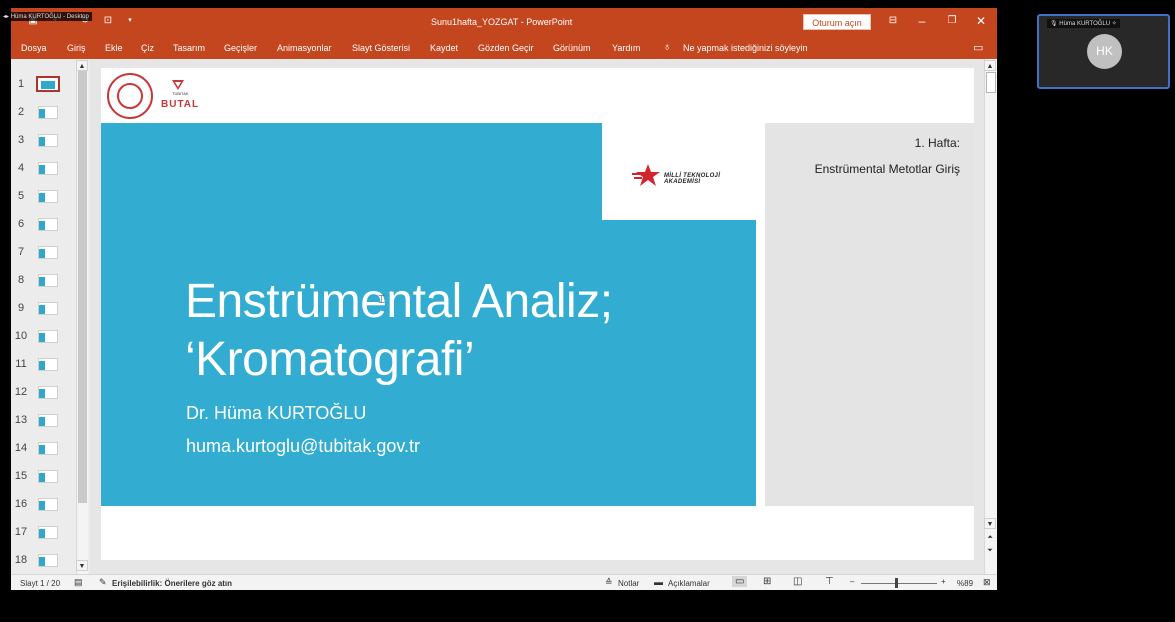 Image resolution: width=1175 pixels, height=622 pixels. I want to click on thumbnail-item: 1, so click(46, 85).